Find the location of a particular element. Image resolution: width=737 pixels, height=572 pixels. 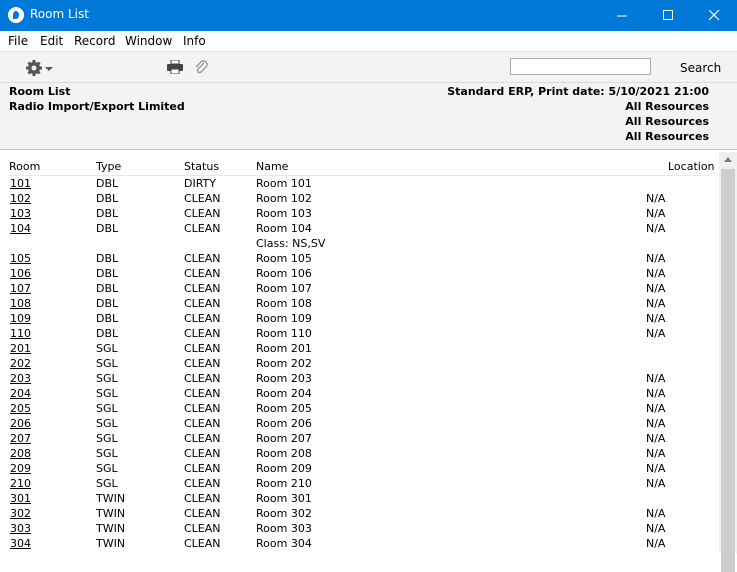

room-type: TWIN is located at coordinates (111, 513).